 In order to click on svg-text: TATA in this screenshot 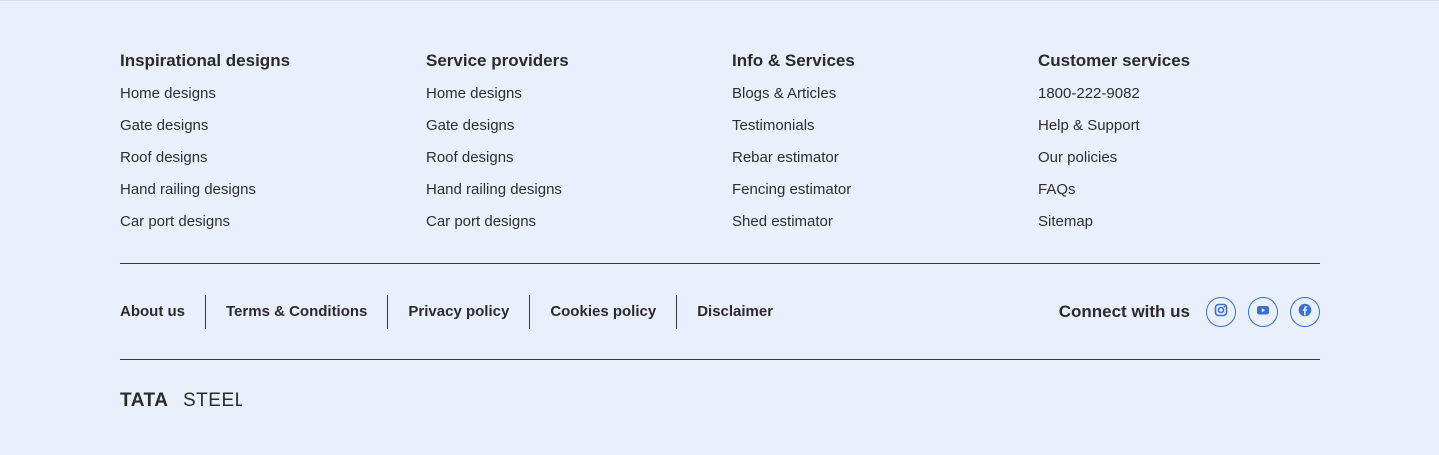, I will do `click(144, 399)`.